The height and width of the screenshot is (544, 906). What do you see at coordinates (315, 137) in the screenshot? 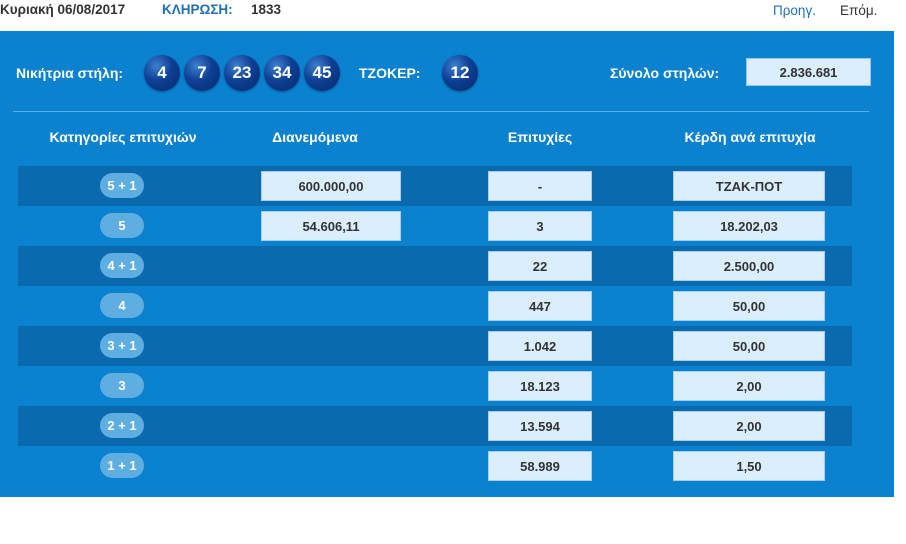
I see `header-distributed: Διανεμόμενα` at bounding box center [315, 137].